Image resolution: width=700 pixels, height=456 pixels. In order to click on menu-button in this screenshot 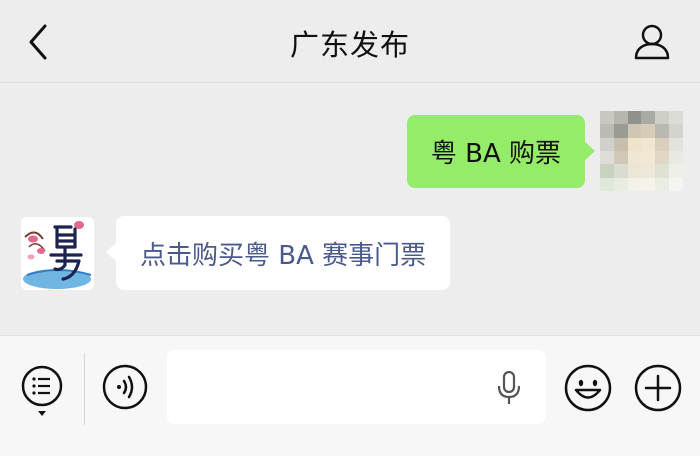, I will do `click(42, 392)`.